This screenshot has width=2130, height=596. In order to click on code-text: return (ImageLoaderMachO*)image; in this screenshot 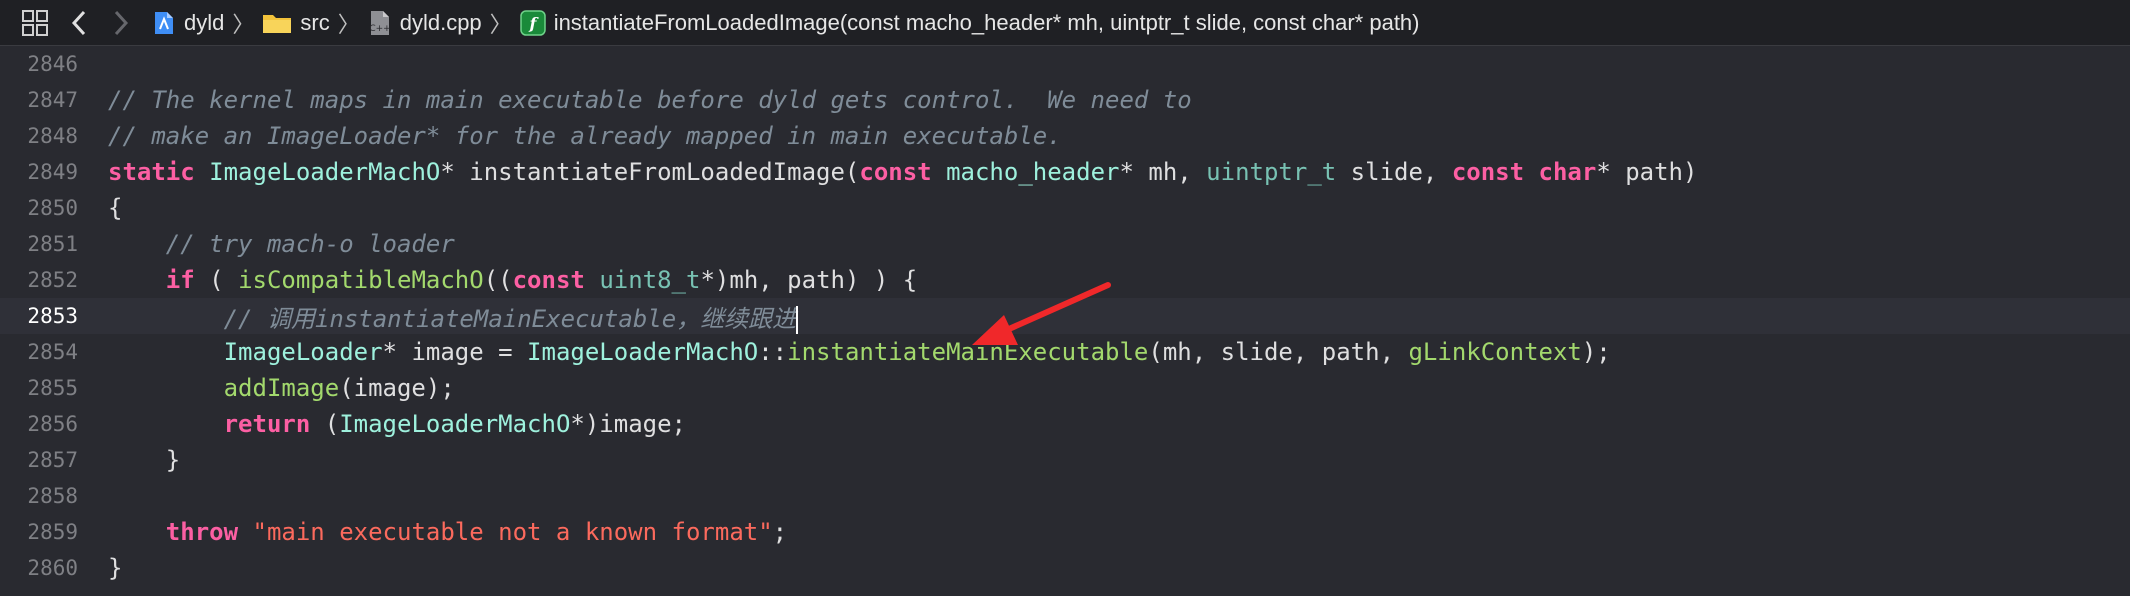, I will do `click(397, 424)`.